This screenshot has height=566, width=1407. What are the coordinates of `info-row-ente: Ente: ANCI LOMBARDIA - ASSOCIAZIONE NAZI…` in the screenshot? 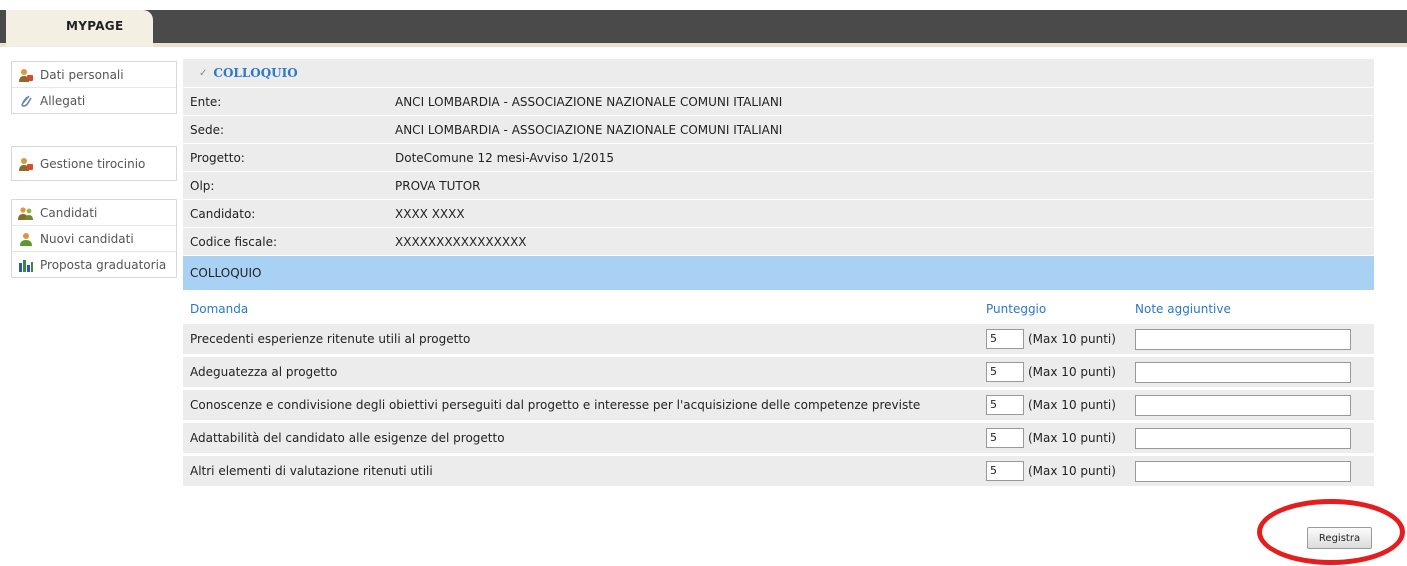 It's located at (778, 101).